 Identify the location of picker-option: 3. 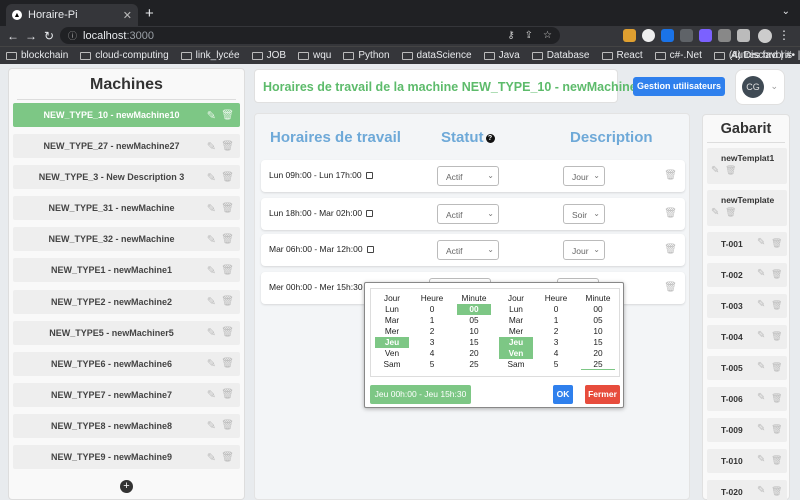
(556, 342).